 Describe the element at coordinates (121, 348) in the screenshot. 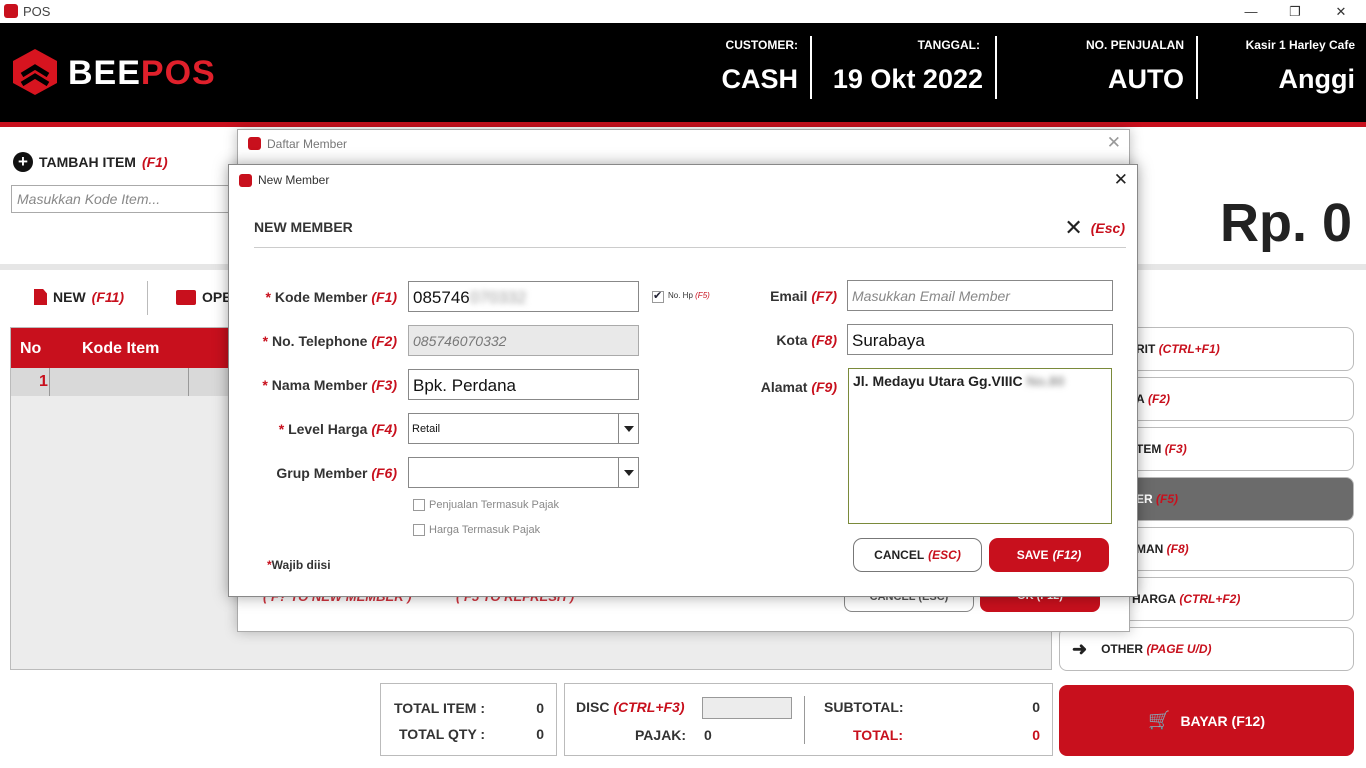

I see `column-kode-item: Kode Item` at that location.